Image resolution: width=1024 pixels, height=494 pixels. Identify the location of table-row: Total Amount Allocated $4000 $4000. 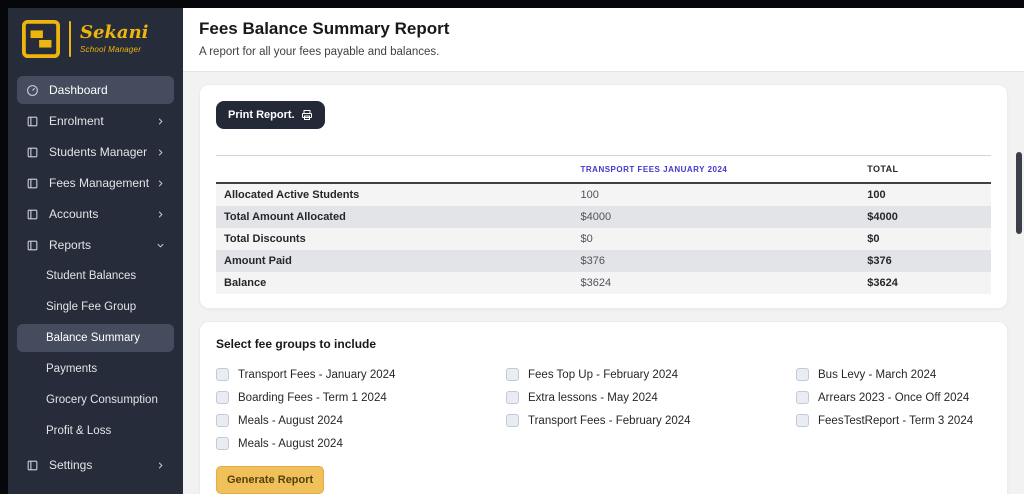
(603, 217).